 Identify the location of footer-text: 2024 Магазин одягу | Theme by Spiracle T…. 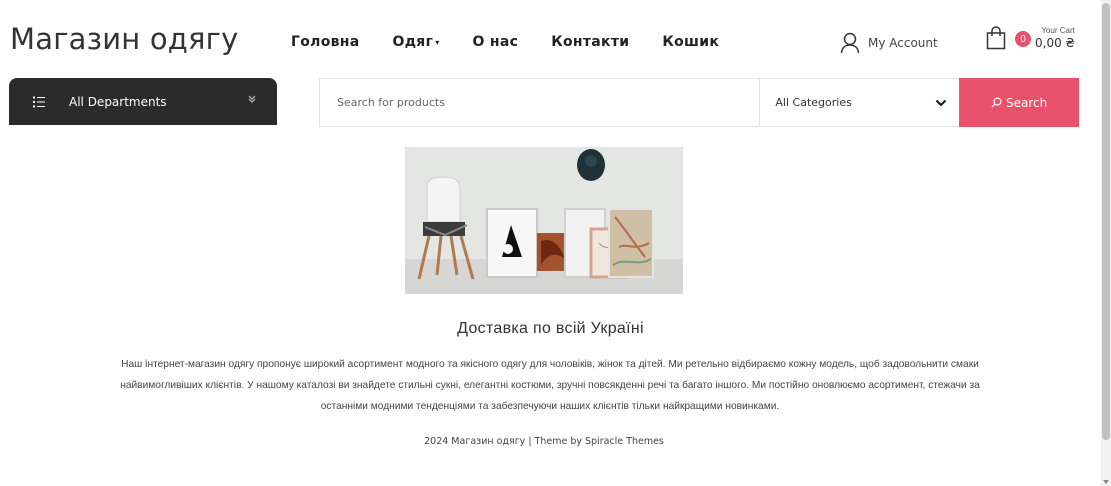
(544, 441).